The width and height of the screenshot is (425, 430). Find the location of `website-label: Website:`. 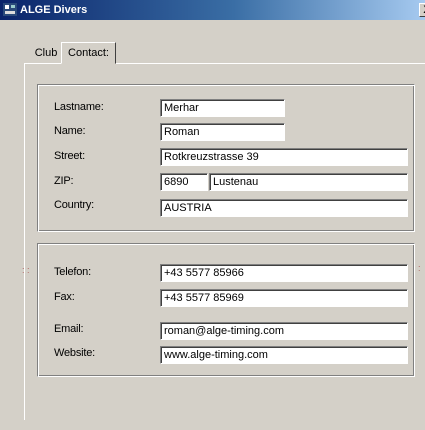

website-label: Website: is located at coordinates (74, 353).